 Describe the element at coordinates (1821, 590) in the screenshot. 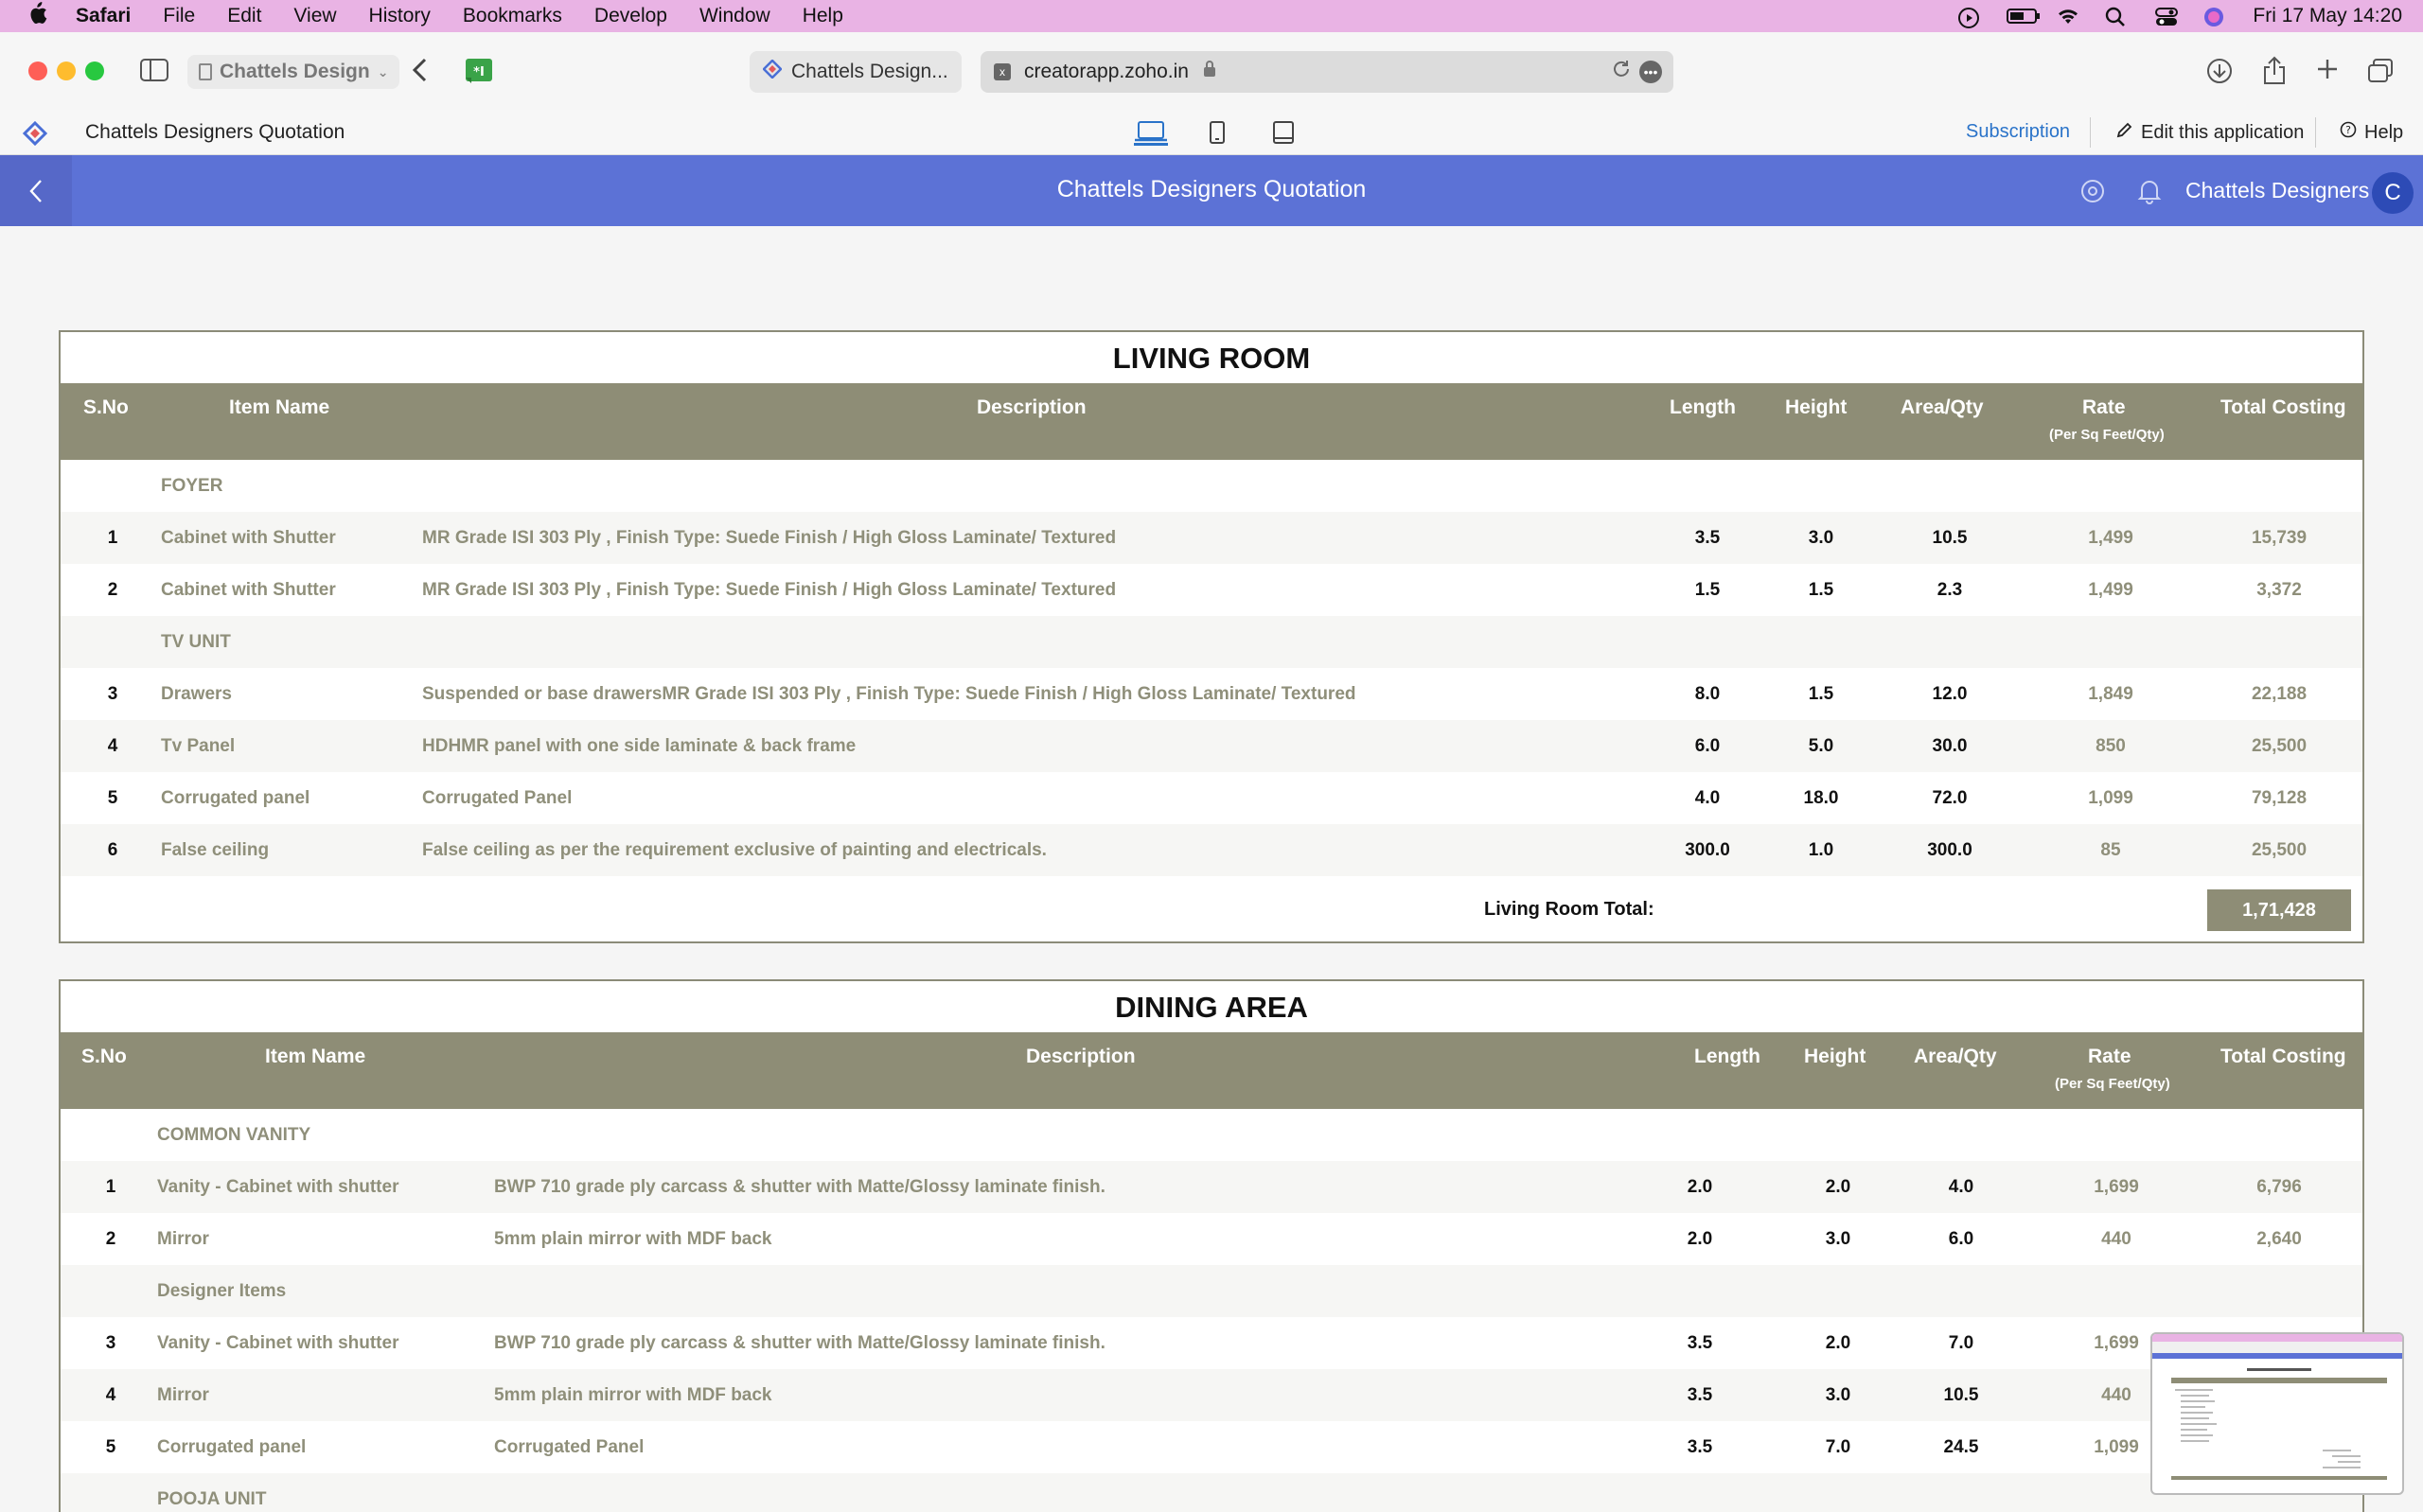

I see `cell-height: 1.5` at that location.